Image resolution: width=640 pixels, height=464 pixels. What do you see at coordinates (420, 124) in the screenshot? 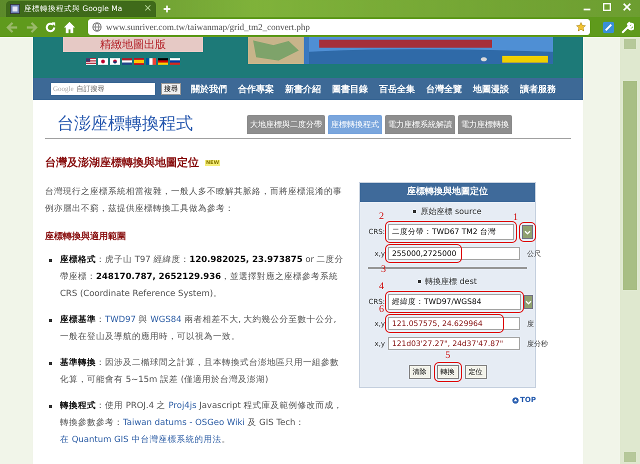
I see `page-tab: 電力座標系統解讀` at bounding box center [420, 124].